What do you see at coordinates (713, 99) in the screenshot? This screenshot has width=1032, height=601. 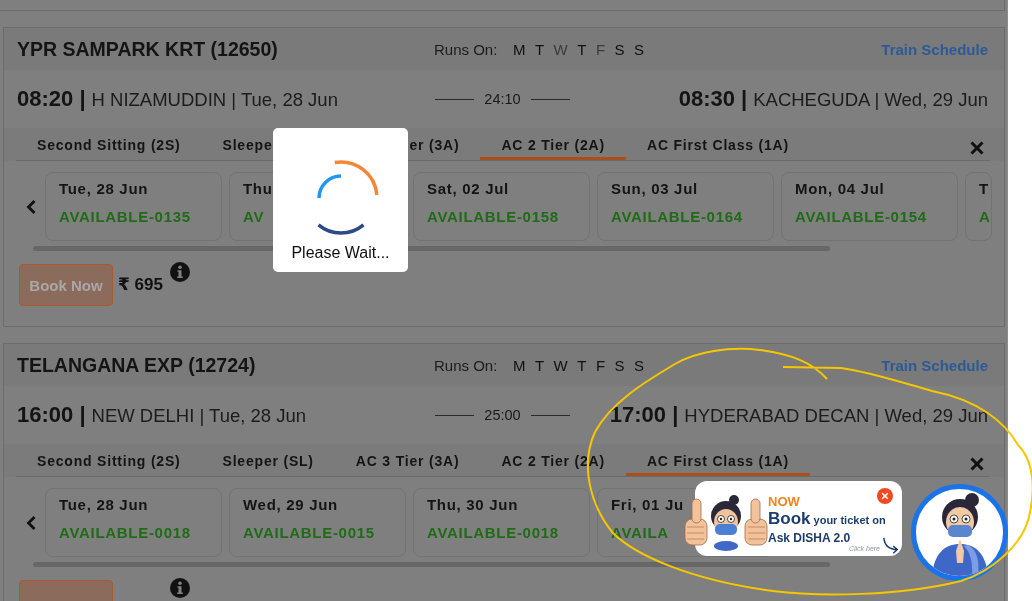 I see `arrival-time: 08:30 |` at bounding box center [713, 99].